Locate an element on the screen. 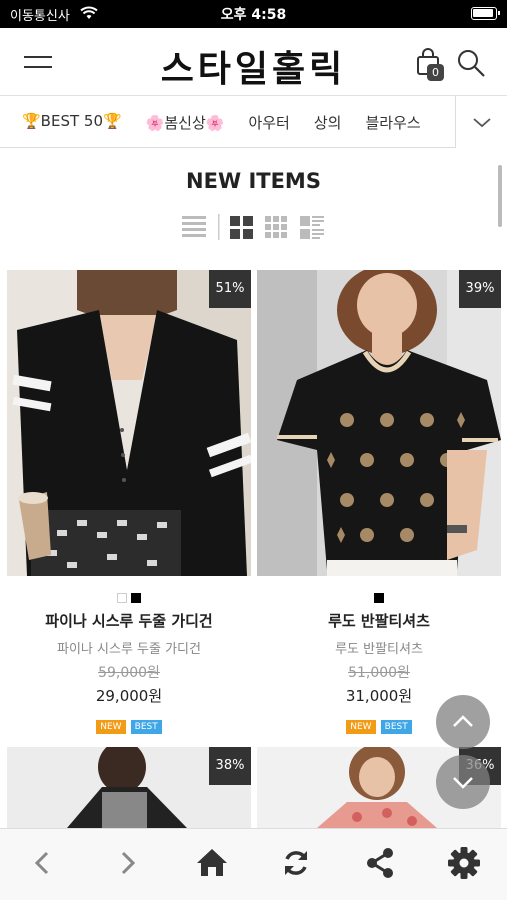  category-expand-button is located at coordinates (481, 122).